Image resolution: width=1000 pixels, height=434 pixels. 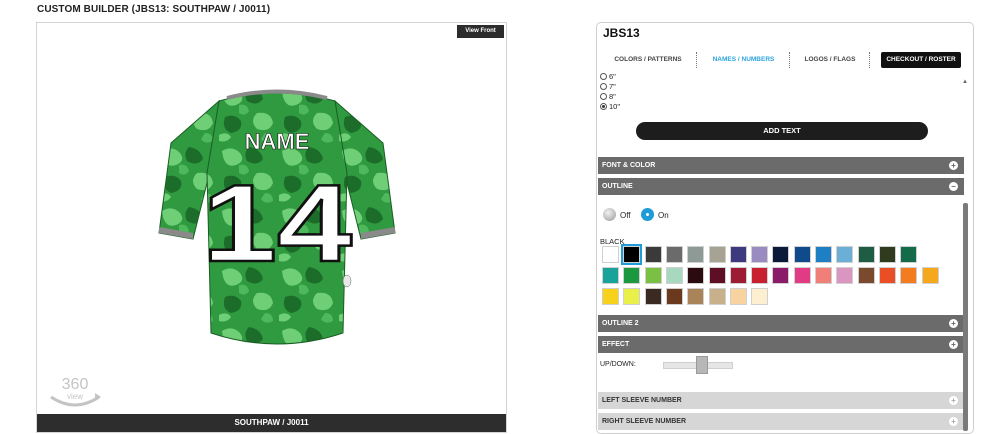 What do you see at coordinates (781, 323) in the screenshot?
I see `section-outline-2: OUTLINE 2 +` at bounding box center [781, 323].